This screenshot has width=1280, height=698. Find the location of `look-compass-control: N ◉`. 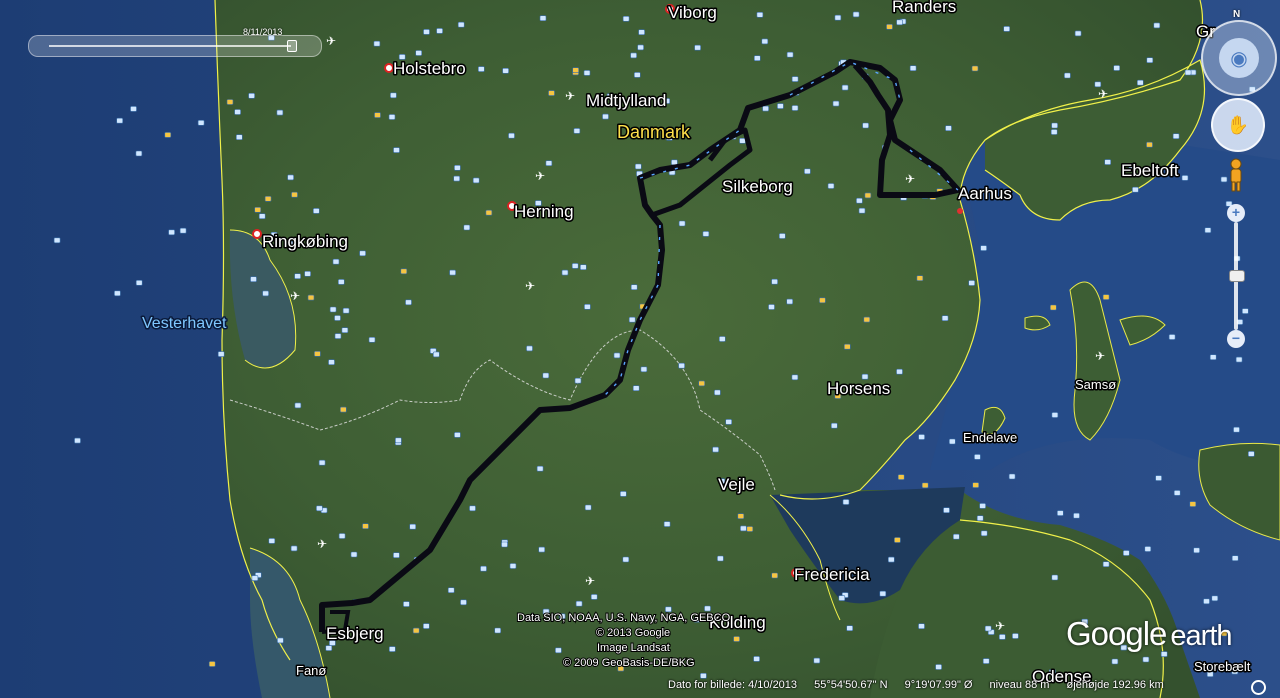

look-compass-control: N ◉ is located at coordinates (1239, 52).